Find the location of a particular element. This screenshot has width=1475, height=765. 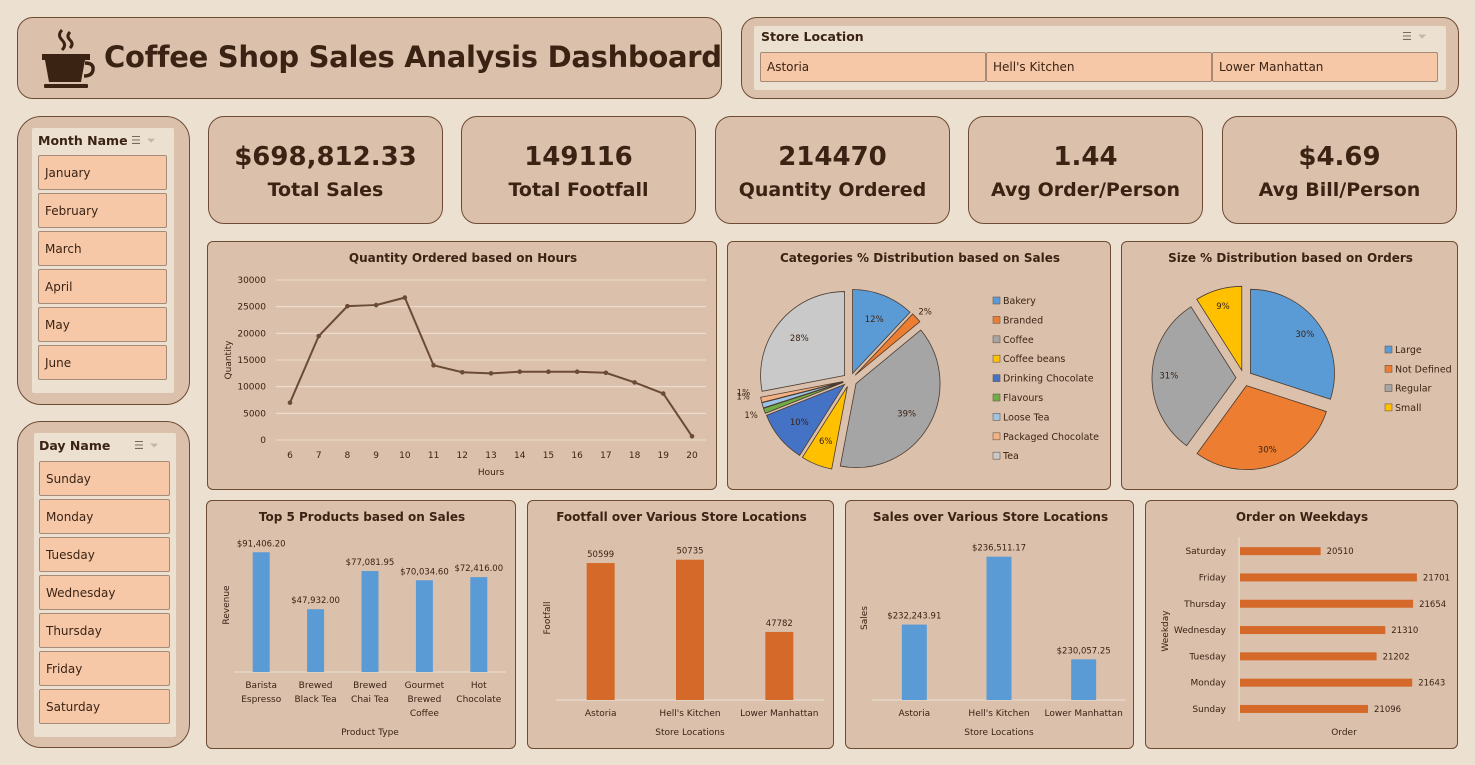

y-tick-label: Sunday is located at coordinates (1209, 710).